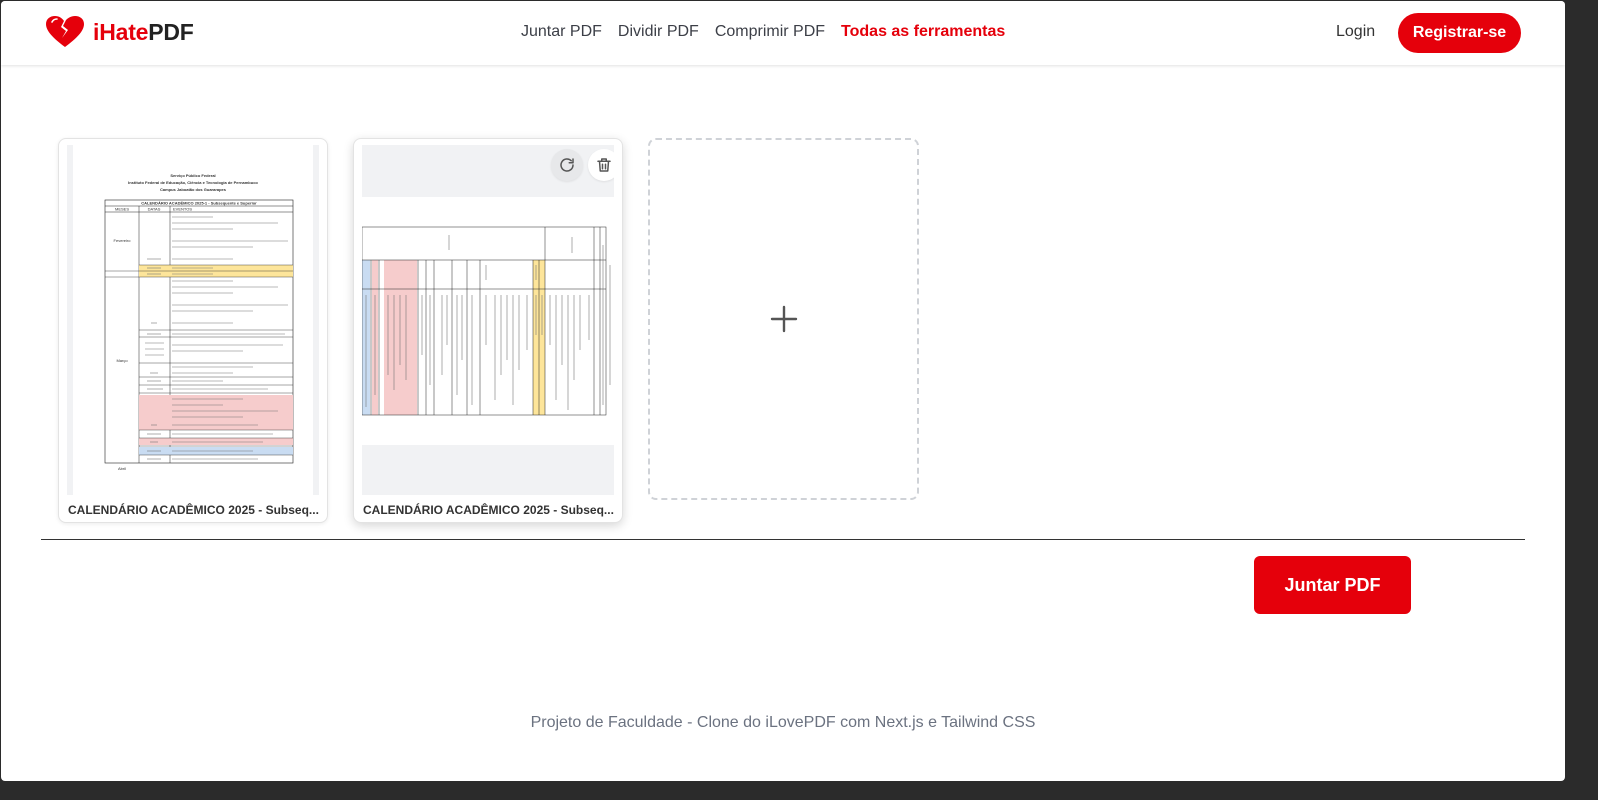 This screenshot has height=800, width=1598. I want to click on preview-month-mar: Março, so click(122, 360).